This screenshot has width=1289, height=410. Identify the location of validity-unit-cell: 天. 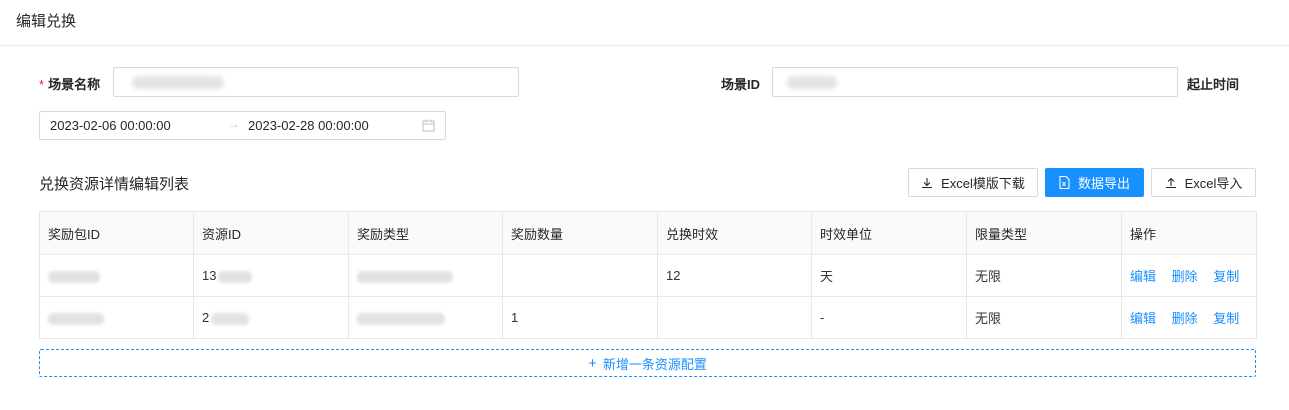
(889, 275).